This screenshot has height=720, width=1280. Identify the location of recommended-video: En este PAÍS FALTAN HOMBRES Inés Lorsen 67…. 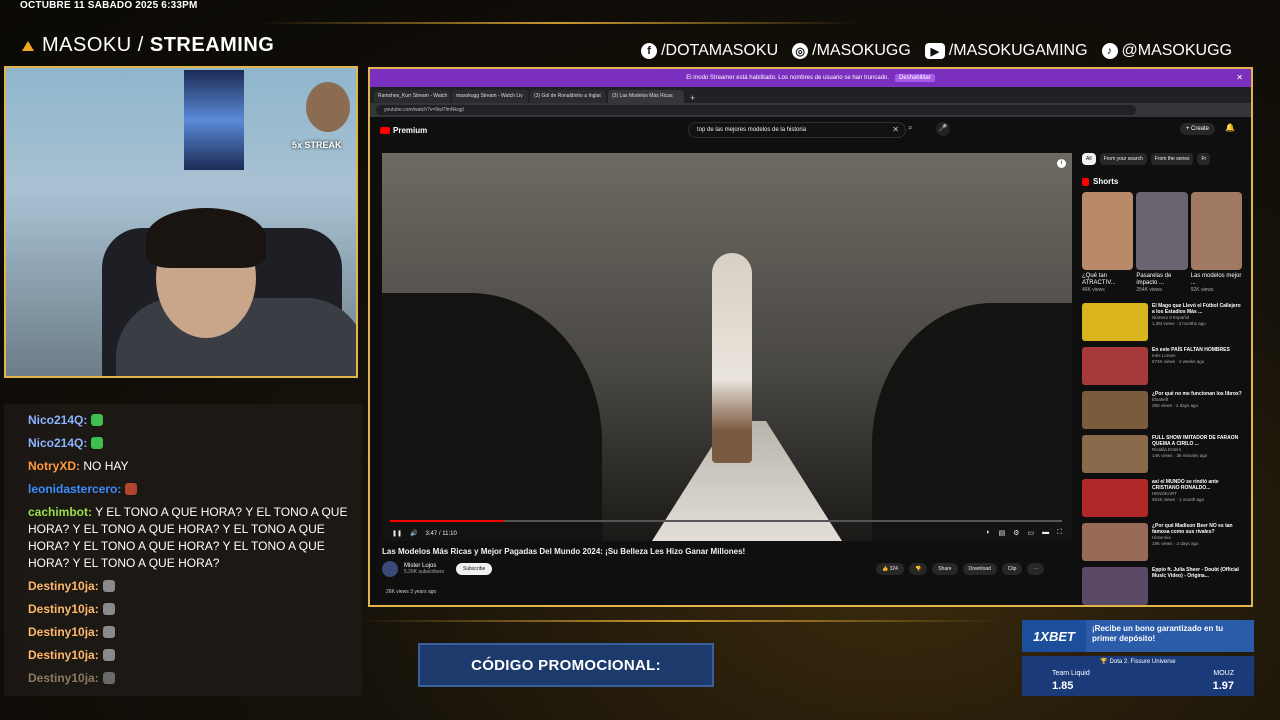
(1162, 368).